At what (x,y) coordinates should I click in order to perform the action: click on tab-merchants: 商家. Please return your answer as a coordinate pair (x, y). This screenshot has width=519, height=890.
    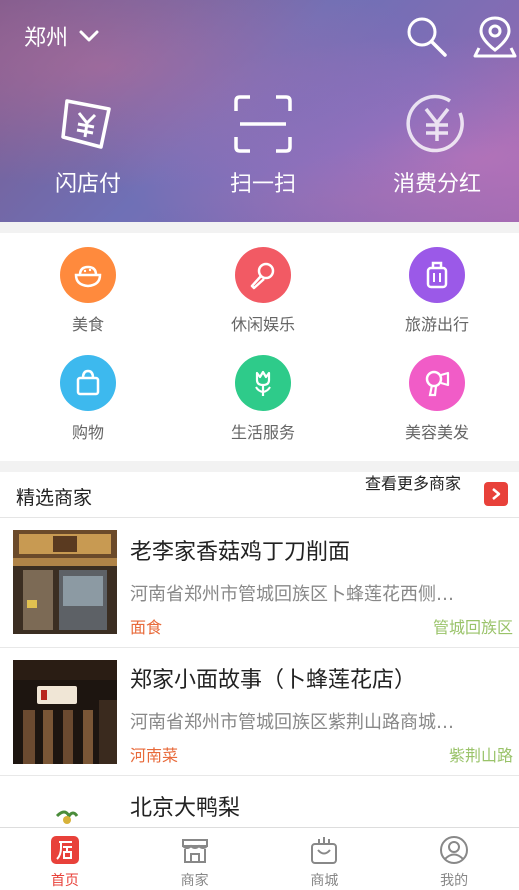
    Looking at the image, I should click on (195, 859).